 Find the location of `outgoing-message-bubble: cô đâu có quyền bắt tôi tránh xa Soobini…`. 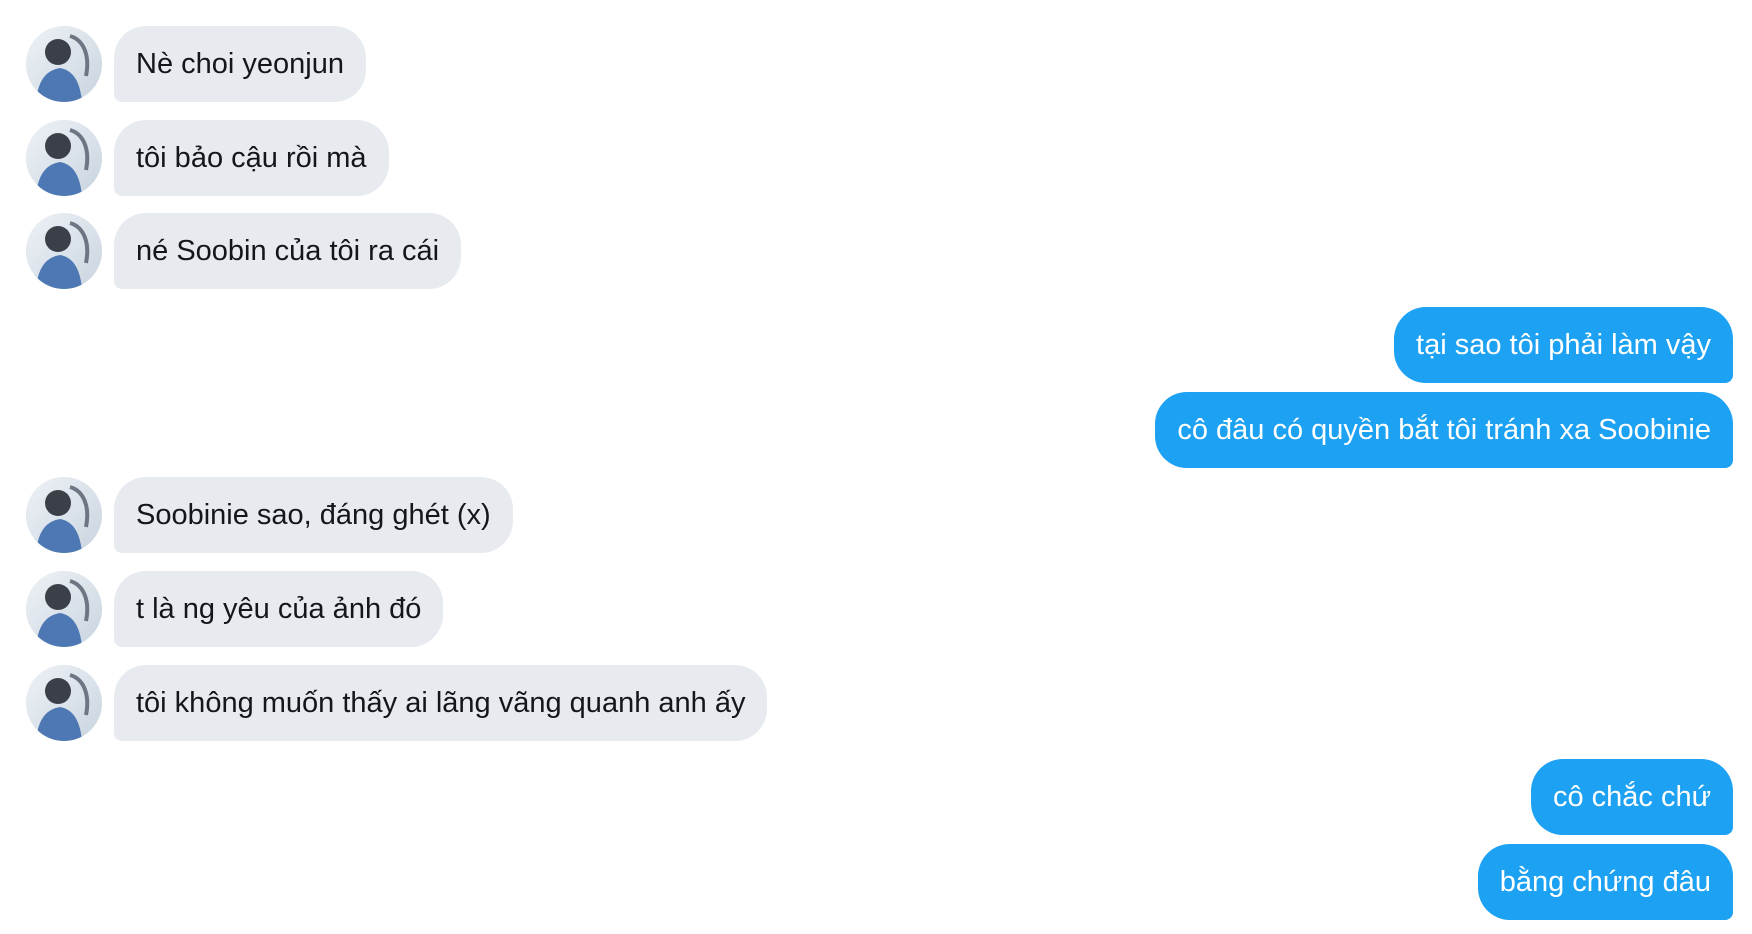

outgoing-message-bubble: cô đâu có quyền bắt tôi tránh xa Soobini… is located at coordinates (1444, 430).